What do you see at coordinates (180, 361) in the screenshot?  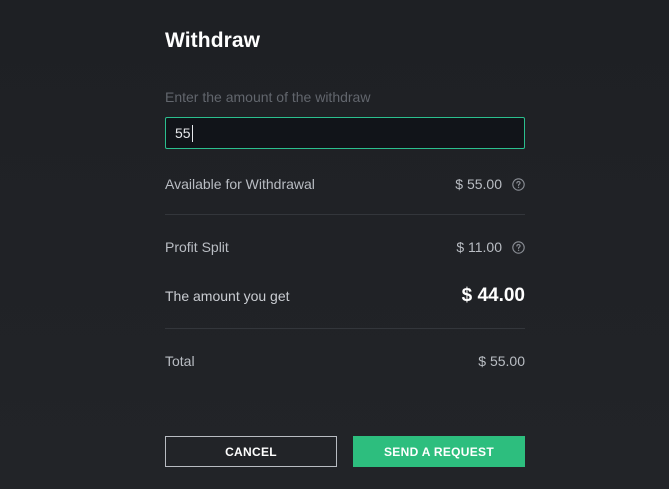 I see `total-label: Total` at bounding box center [180, 361].